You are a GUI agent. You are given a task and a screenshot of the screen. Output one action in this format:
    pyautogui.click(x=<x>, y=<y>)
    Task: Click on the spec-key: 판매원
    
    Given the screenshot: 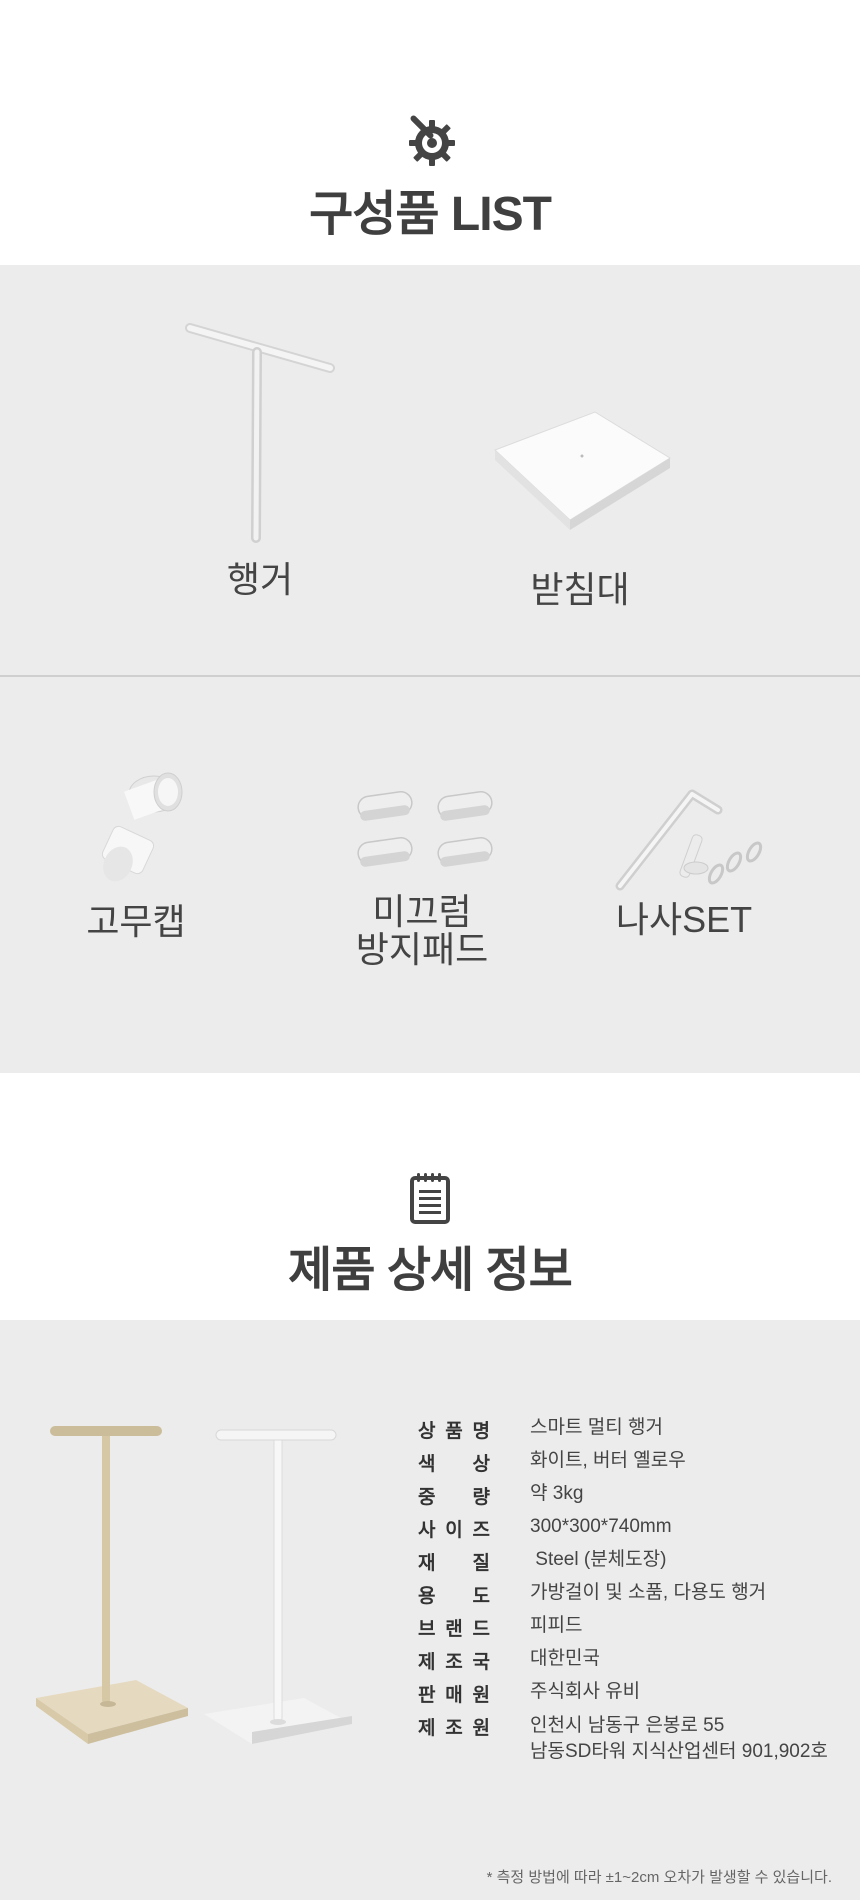 What is the action you would take?
    pyautogui.click(x=454, y=1693)
    